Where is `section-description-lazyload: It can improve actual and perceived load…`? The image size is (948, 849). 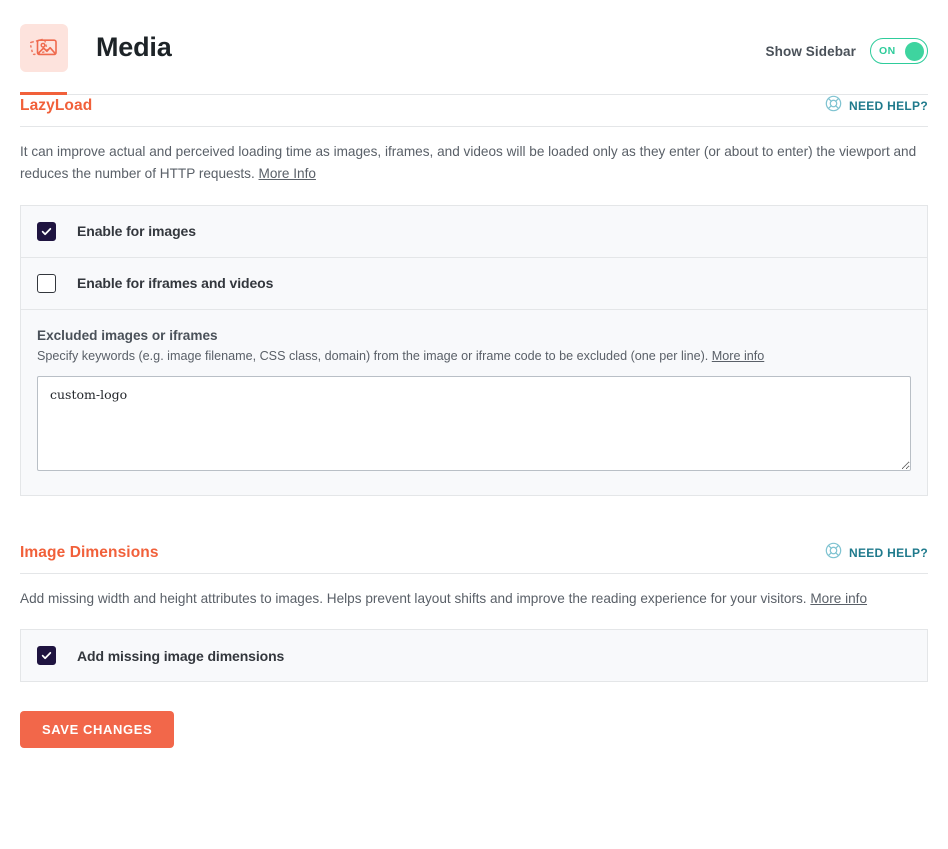
section-description-lazyload: It can improve actual and perceived load… is located at coordinates (474, 163).